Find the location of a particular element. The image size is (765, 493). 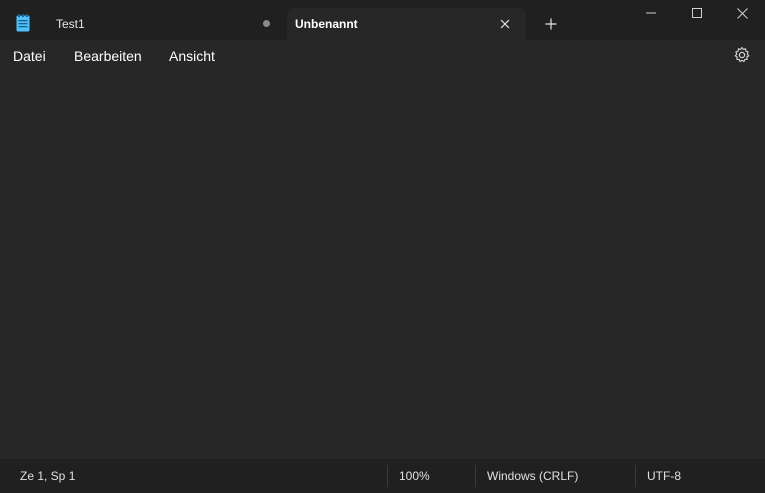

zoom-level: 100% is located at coordinates (414, 476).